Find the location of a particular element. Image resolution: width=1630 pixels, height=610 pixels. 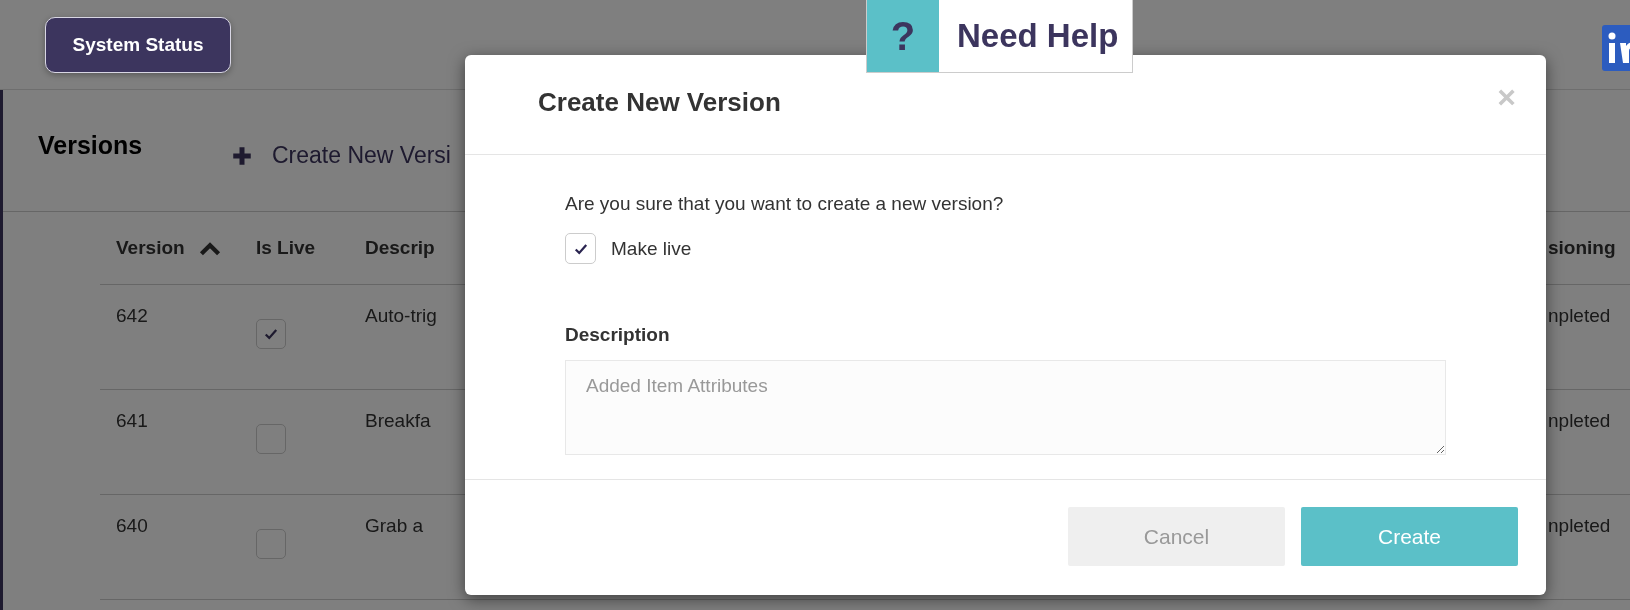

column-header: Is Live is located at coordinates (286, 248).